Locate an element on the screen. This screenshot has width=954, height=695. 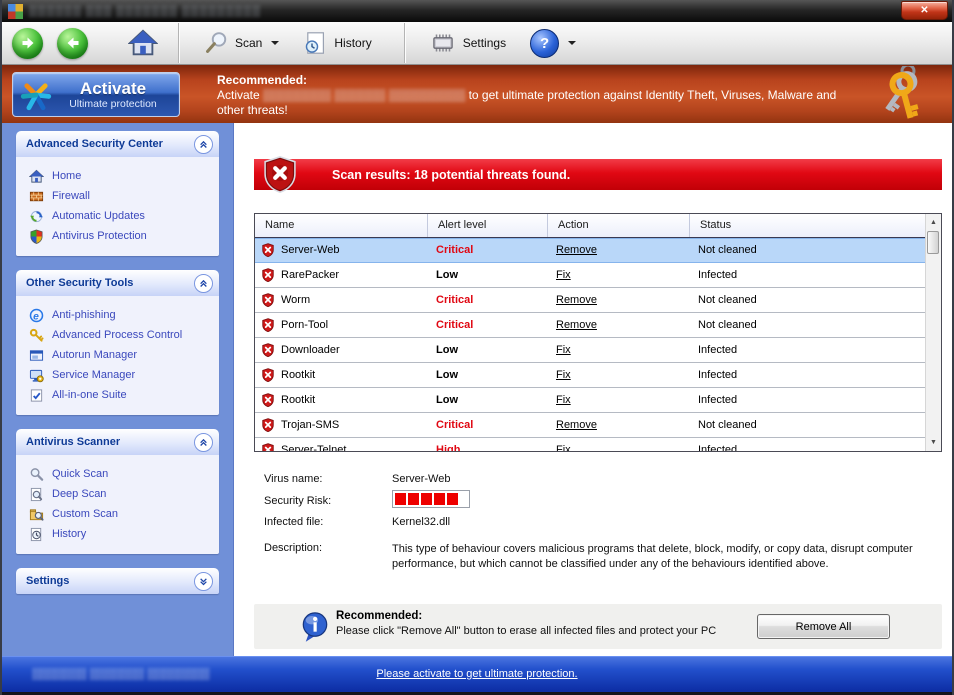
sidebar-item-autorun-manager: Autorun Manager is located at coordinates (117, 355).